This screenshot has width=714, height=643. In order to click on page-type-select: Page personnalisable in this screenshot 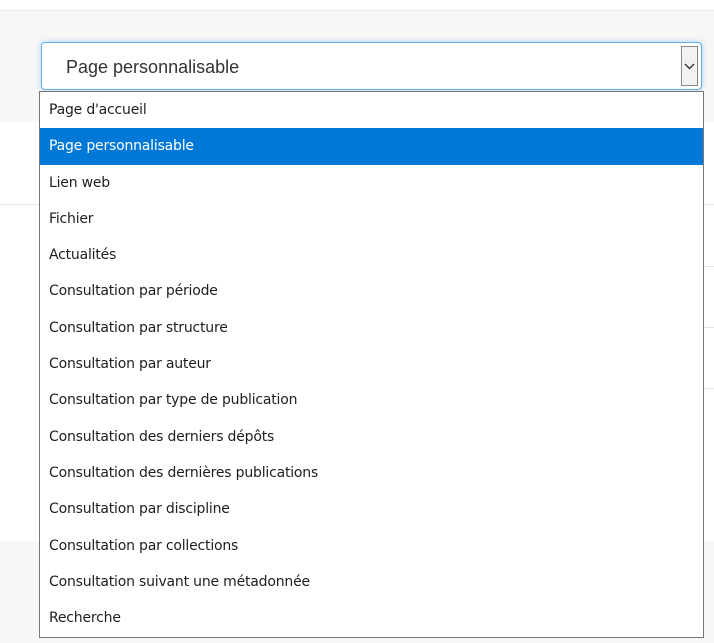, I will do `click(371, 66)`.